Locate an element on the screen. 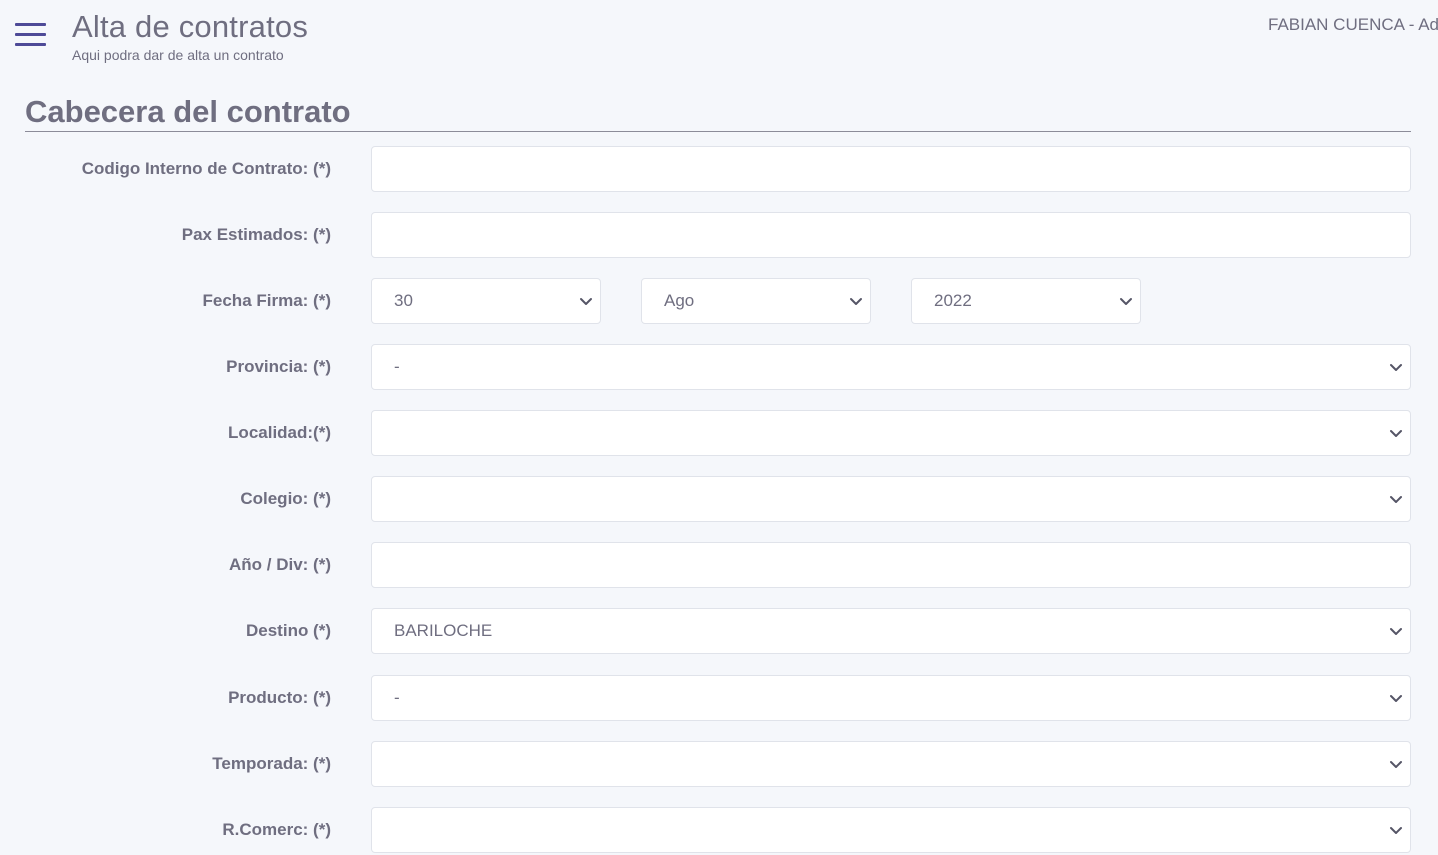 This screenshot has height=855, width=1438. form-row-rcomerc: R.Comerc: (*) is located at coordinates (719, 830).